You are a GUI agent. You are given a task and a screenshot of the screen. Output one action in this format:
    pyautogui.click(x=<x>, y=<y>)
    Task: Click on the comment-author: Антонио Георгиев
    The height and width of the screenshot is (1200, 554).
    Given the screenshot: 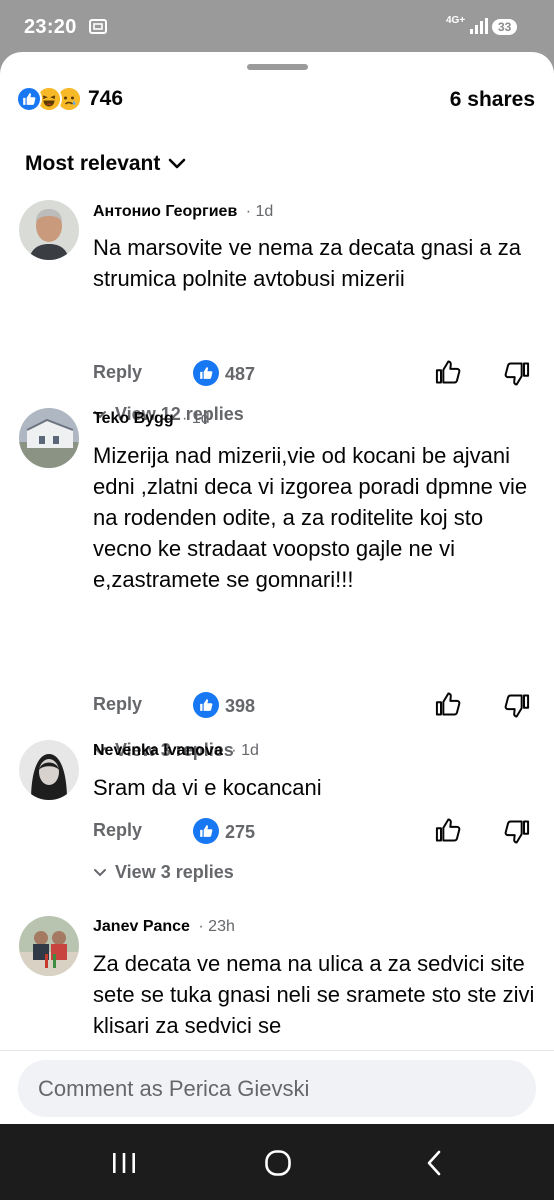 What is the action you would take?
    pyautogui.click(x=165, y=211)
    